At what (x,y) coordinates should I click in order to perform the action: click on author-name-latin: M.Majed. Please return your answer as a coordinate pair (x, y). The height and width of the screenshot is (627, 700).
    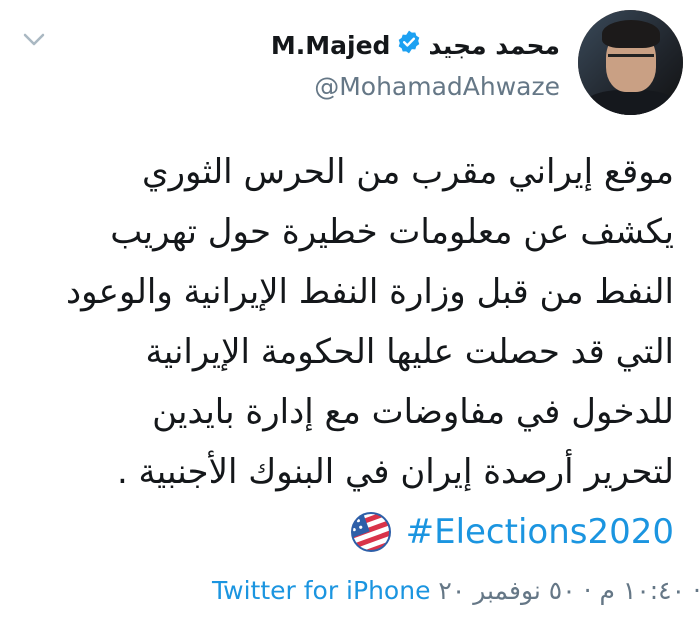
    Looking at the image, I should click on (331, 45).